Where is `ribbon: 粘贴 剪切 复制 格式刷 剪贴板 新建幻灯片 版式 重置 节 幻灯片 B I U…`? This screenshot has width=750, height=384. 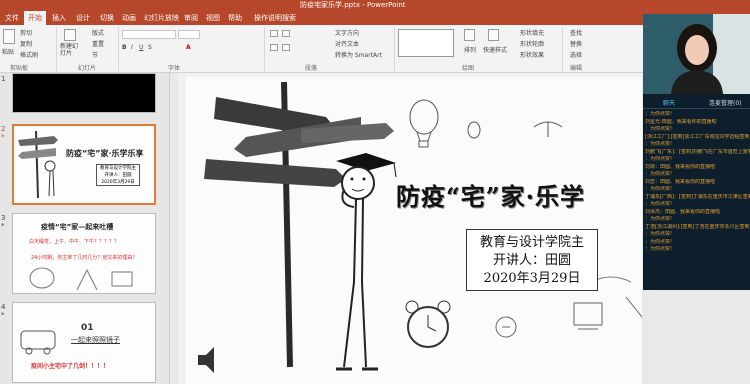
ribbon: 粘贴 剪切 复制 格式刷 剪贴板 新建幻灯片 版式 重置 节 幻灯片 B I U… is located at coordinates (375, 49).